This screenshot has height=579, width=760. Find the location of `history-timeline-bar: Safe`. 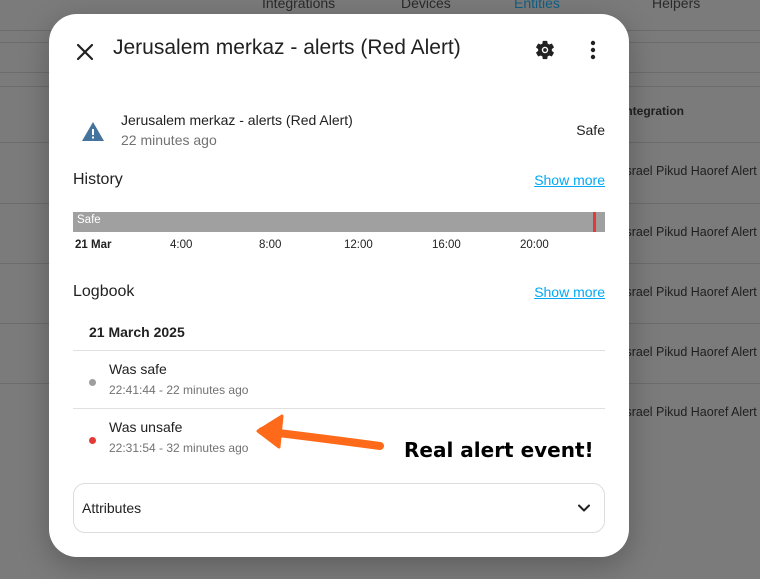

history-timeline-bar: Safe is located at coordinates (339, 222).